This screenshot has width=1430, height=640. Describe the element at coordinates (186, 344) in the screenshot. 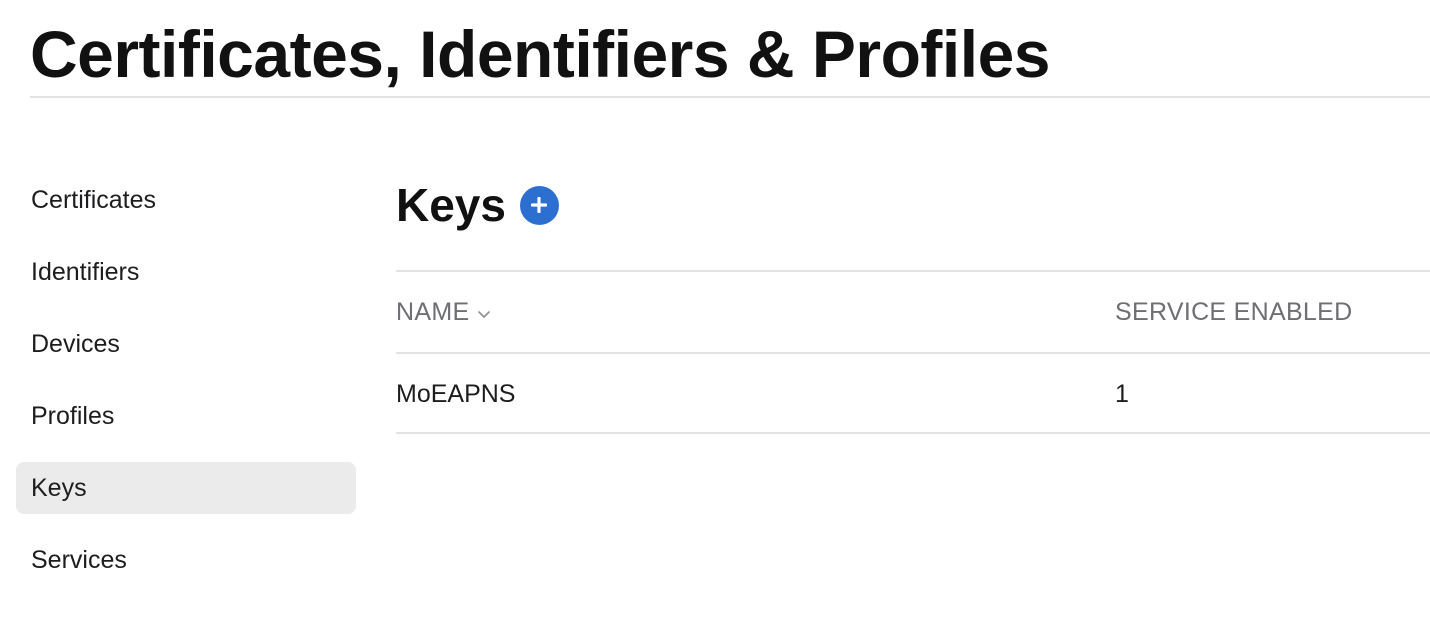

I see `sidebar-item-devices: Devices` at that location.